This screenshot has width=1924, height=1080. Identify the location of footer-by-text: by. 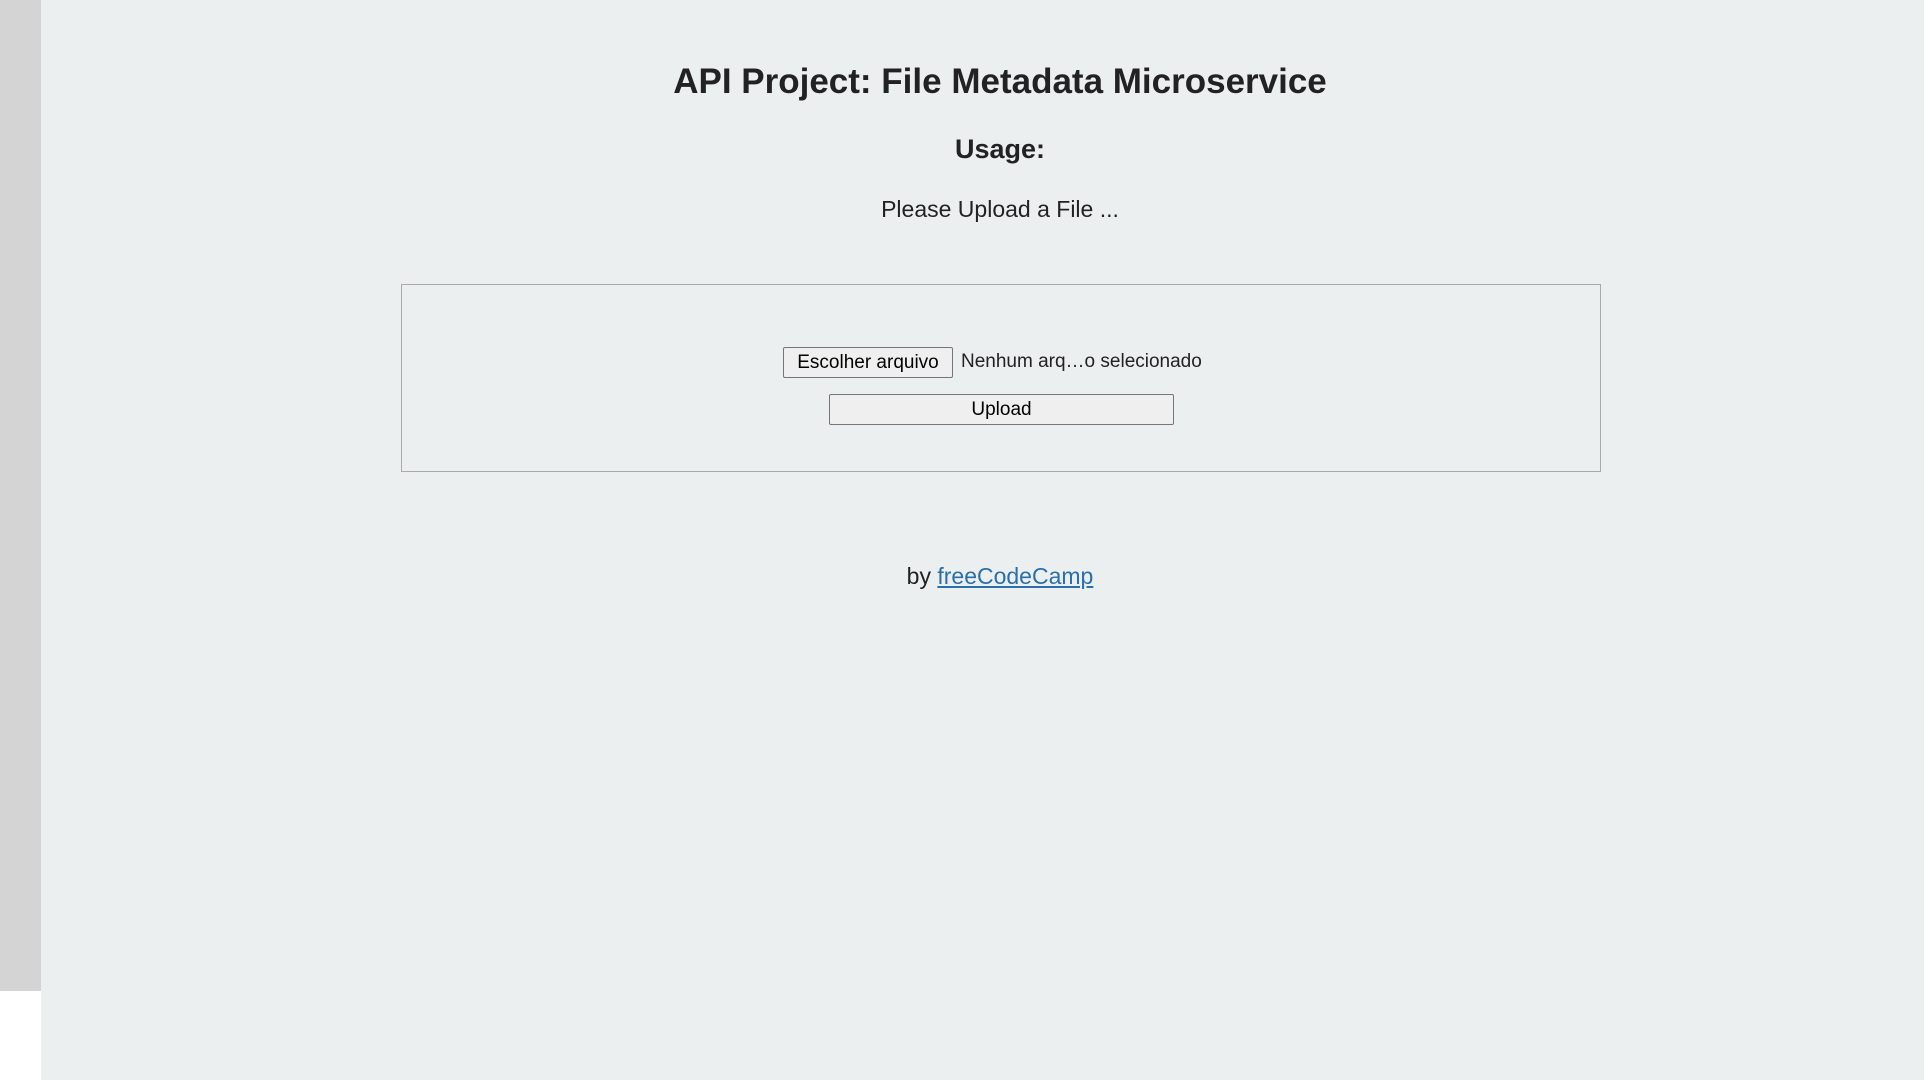
(922, 576).